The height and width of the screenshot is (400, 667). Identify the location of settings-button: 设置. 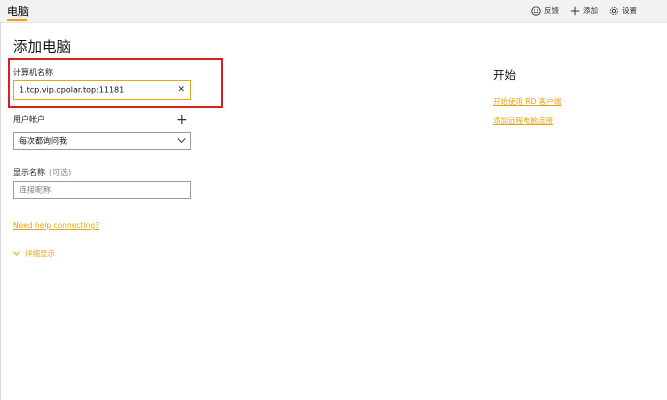
(623, 10).